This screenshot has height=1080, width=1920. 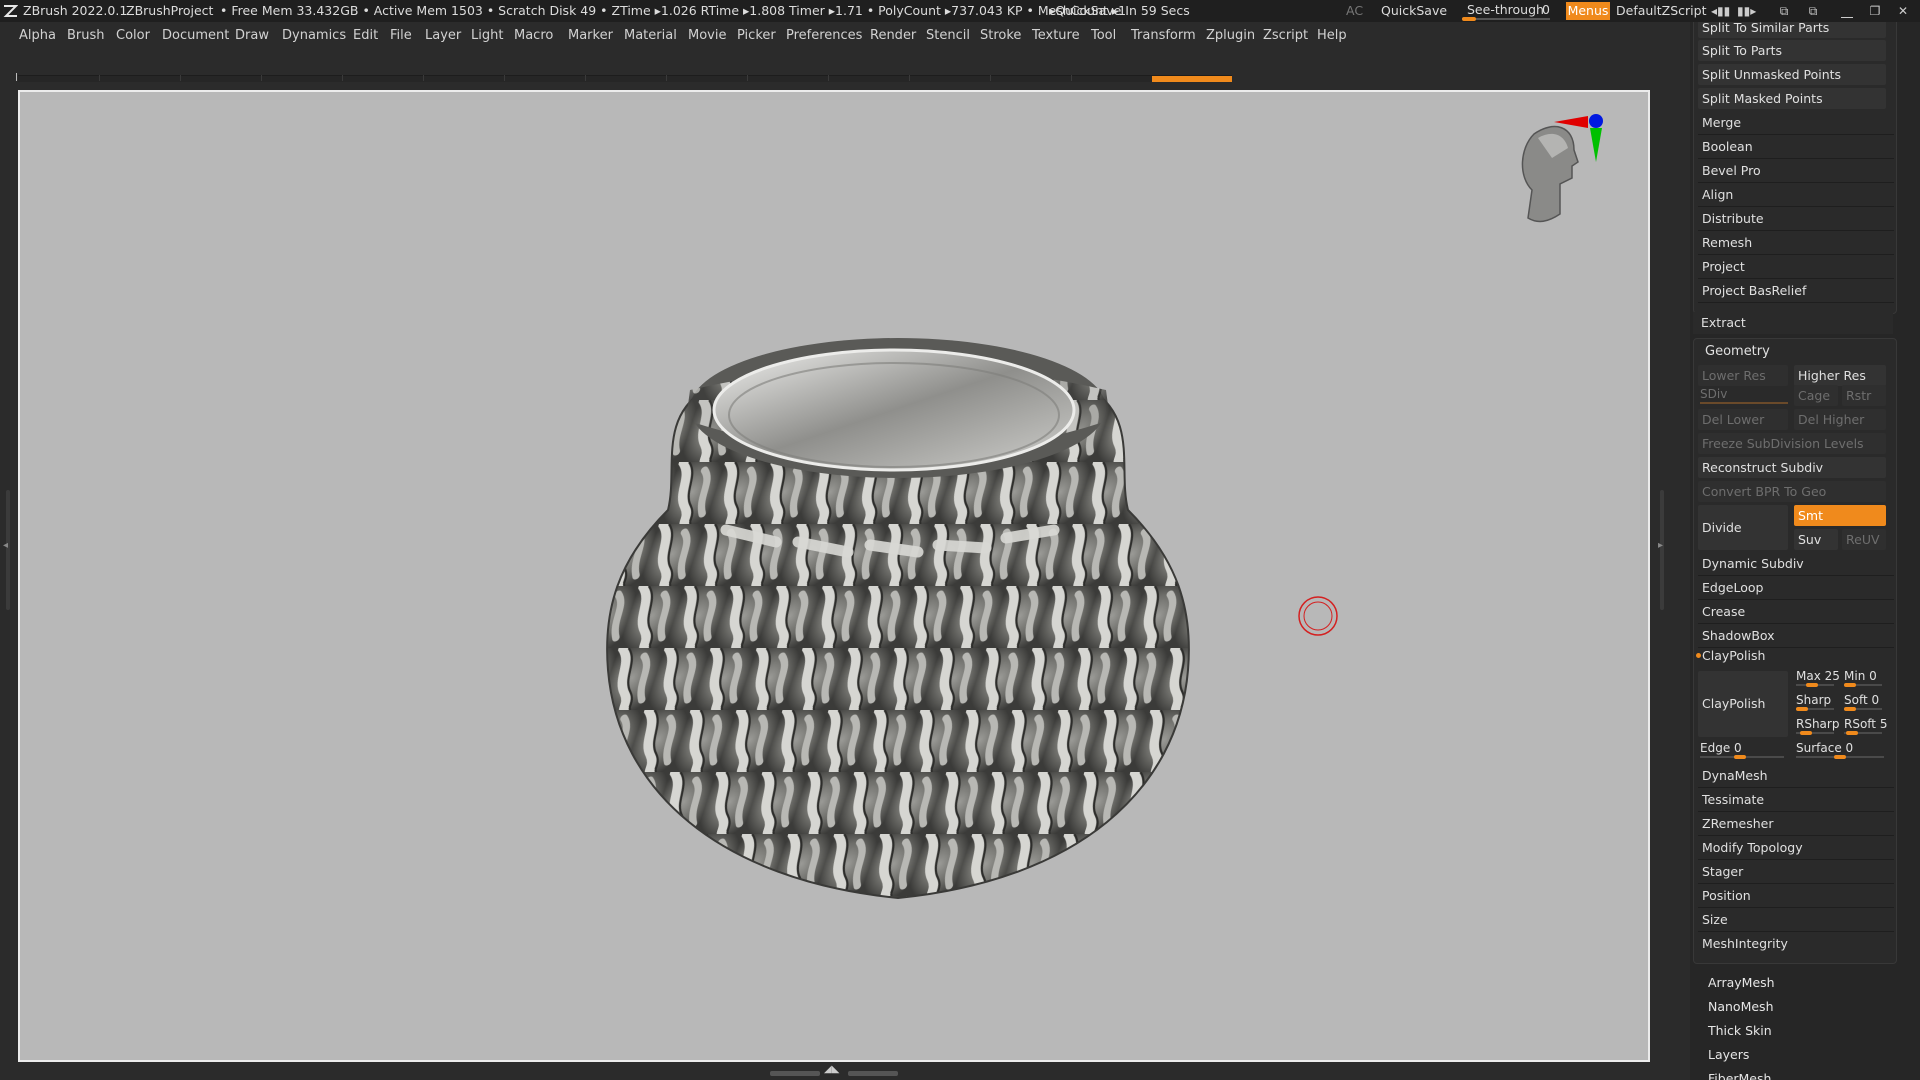 I want to click on align-section: Align, so click(x=1794, y=195).